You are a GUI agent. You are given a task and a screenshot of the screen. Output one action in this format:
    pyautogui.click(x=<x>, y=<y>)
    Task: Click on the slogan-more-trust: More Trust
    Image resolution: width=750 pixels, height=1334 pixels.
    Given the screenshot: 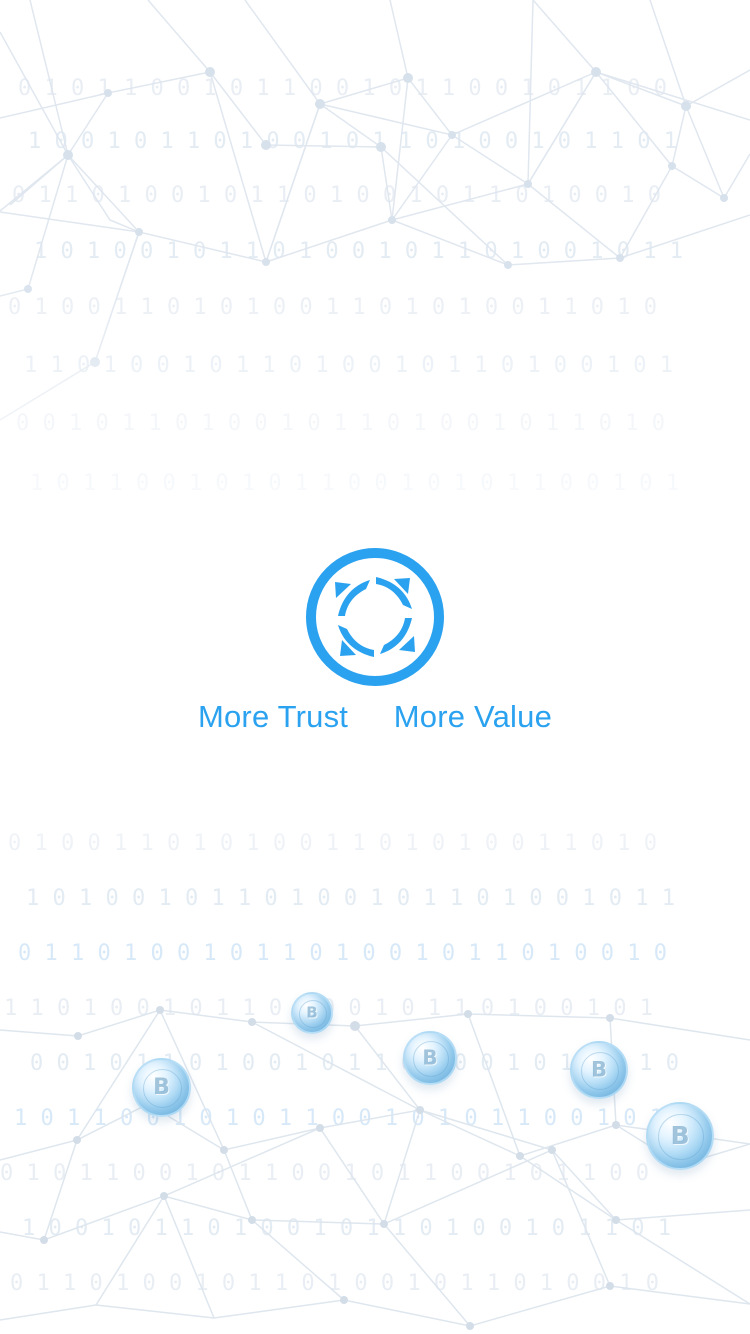 What is the action you would take?
    pyautogui.click(x=273, y=716)
    